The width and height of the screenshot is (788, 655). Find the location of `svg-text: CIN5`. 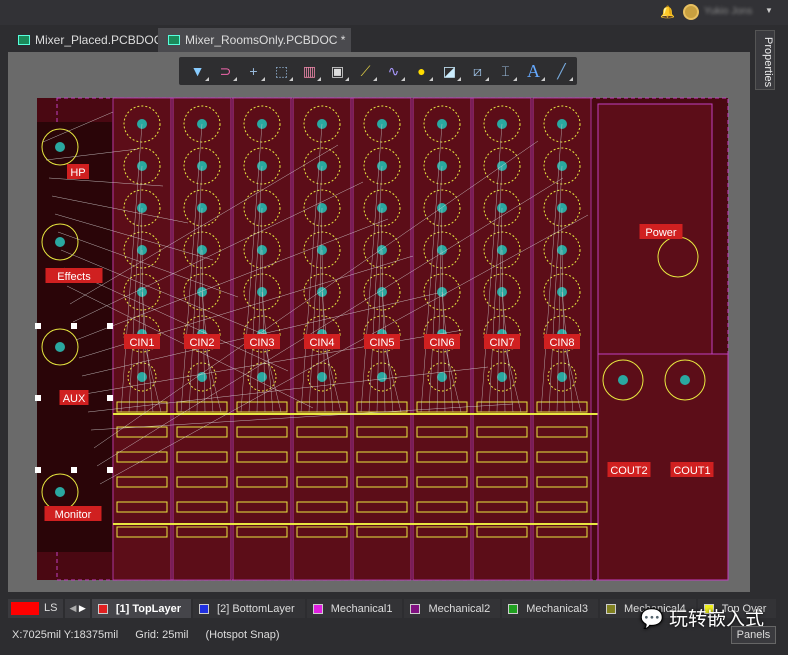

svg-text: CIN5 is located at coordinates (381, 343).